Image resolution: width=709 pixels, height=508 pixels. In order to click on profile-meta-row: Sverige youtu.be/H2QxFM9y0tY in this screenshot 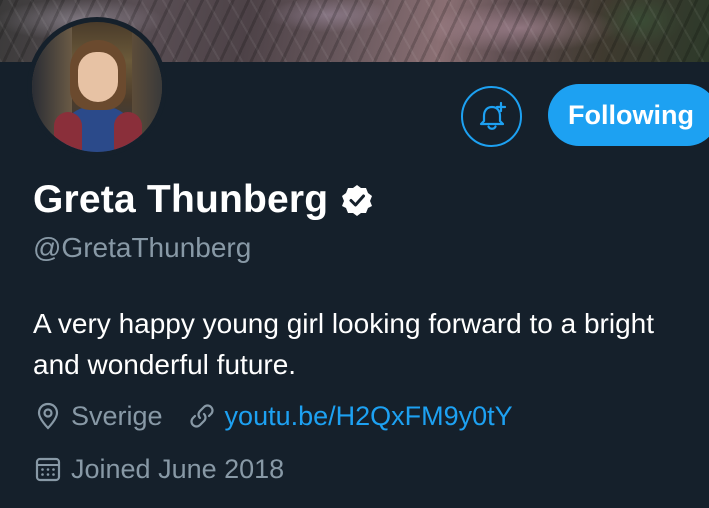, I will do `click(273, 416)`.